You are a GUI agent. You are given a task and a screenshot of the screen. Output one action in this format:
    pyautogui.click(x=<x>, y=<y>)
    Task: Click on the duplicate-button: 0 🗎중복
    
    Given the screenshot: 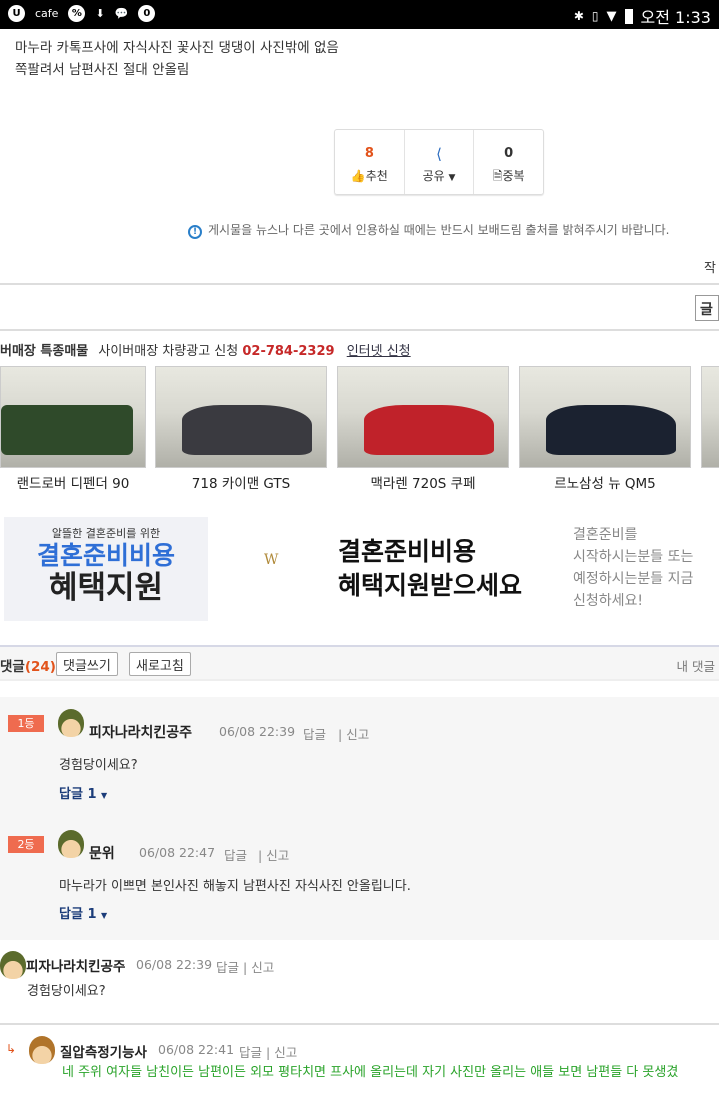 What is the action you would take?
    pyautogui.click(x=508, y=162)
    